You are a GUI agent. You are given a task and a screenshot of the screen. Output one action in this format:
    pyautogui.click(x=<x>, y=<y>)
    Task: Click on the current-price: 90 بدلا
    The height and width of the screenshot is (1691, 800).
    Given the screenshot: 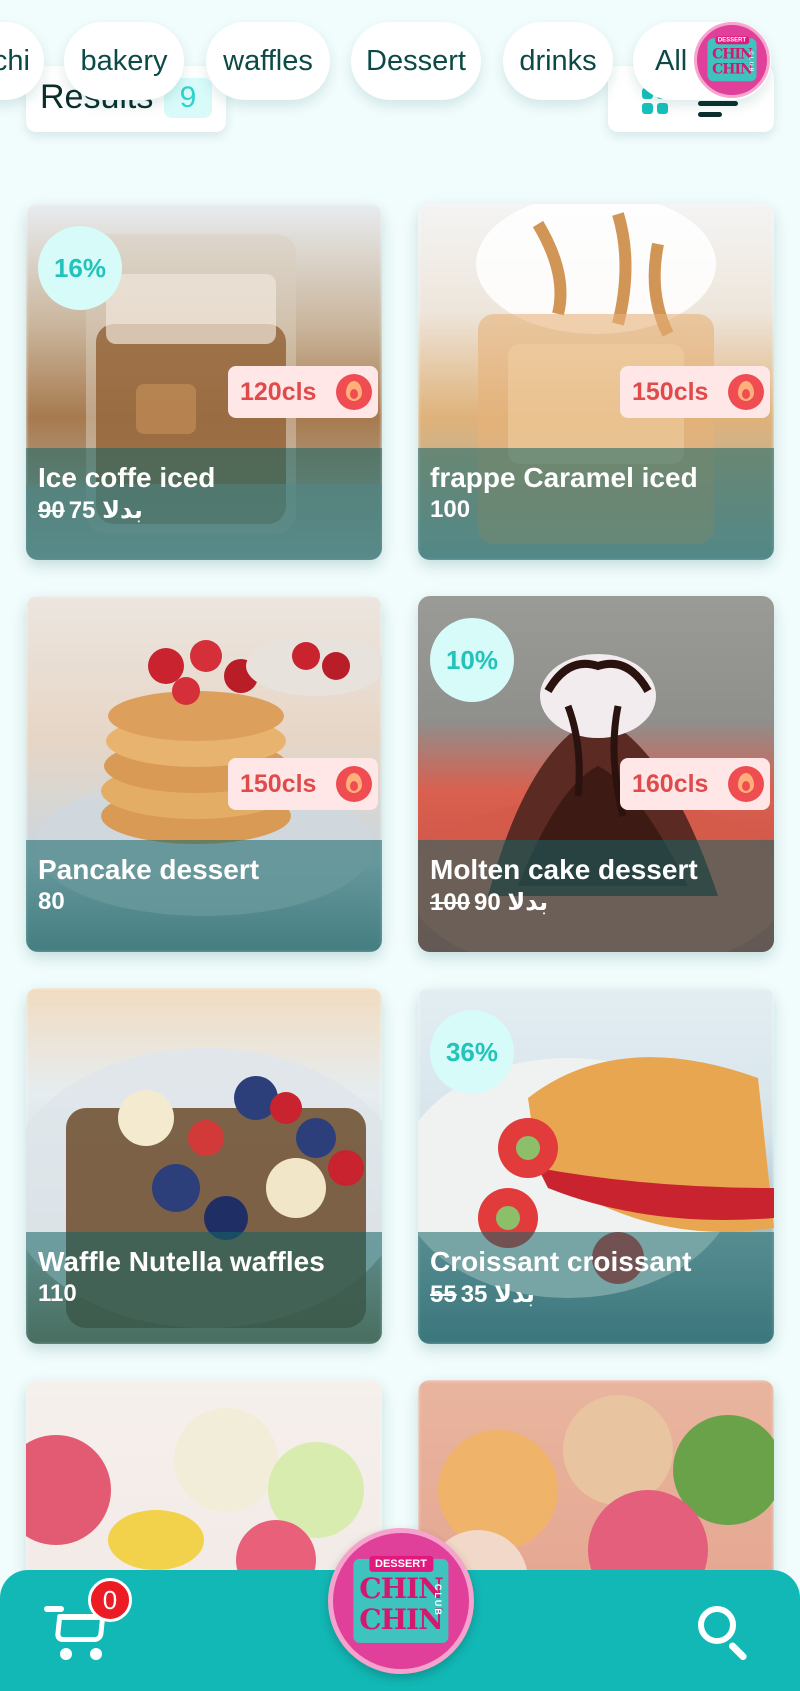 What is the action you would take?
    pyautogui.click(x=511, y=902)
    